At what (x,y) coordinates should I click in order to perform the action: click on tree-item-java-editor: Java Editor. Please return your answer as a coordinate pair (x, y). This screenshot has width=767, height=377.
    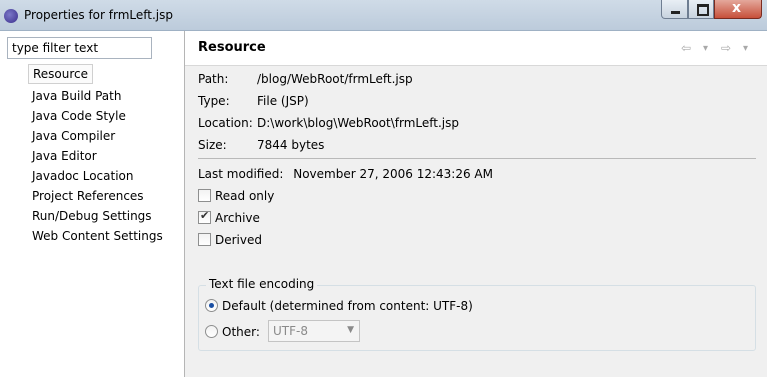
    Looking at the image, I should click on (97, 156).